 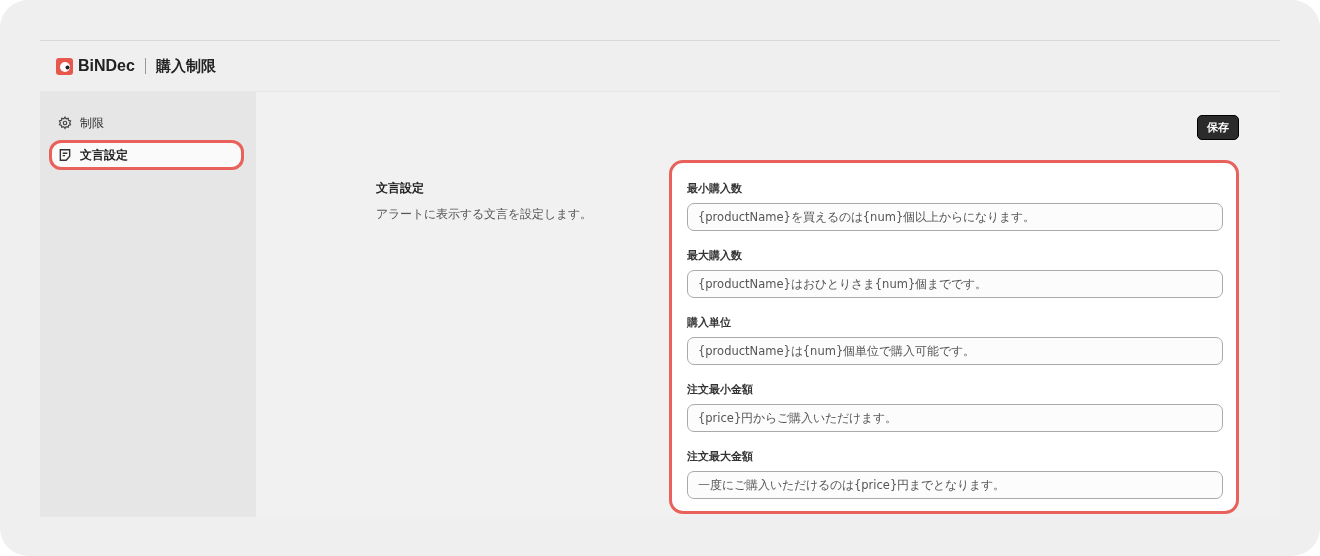 What do you see at coordinates (106, 66) in the screenshot?
I see `brand-name: BiNDec` at bounding box center [106, 66].